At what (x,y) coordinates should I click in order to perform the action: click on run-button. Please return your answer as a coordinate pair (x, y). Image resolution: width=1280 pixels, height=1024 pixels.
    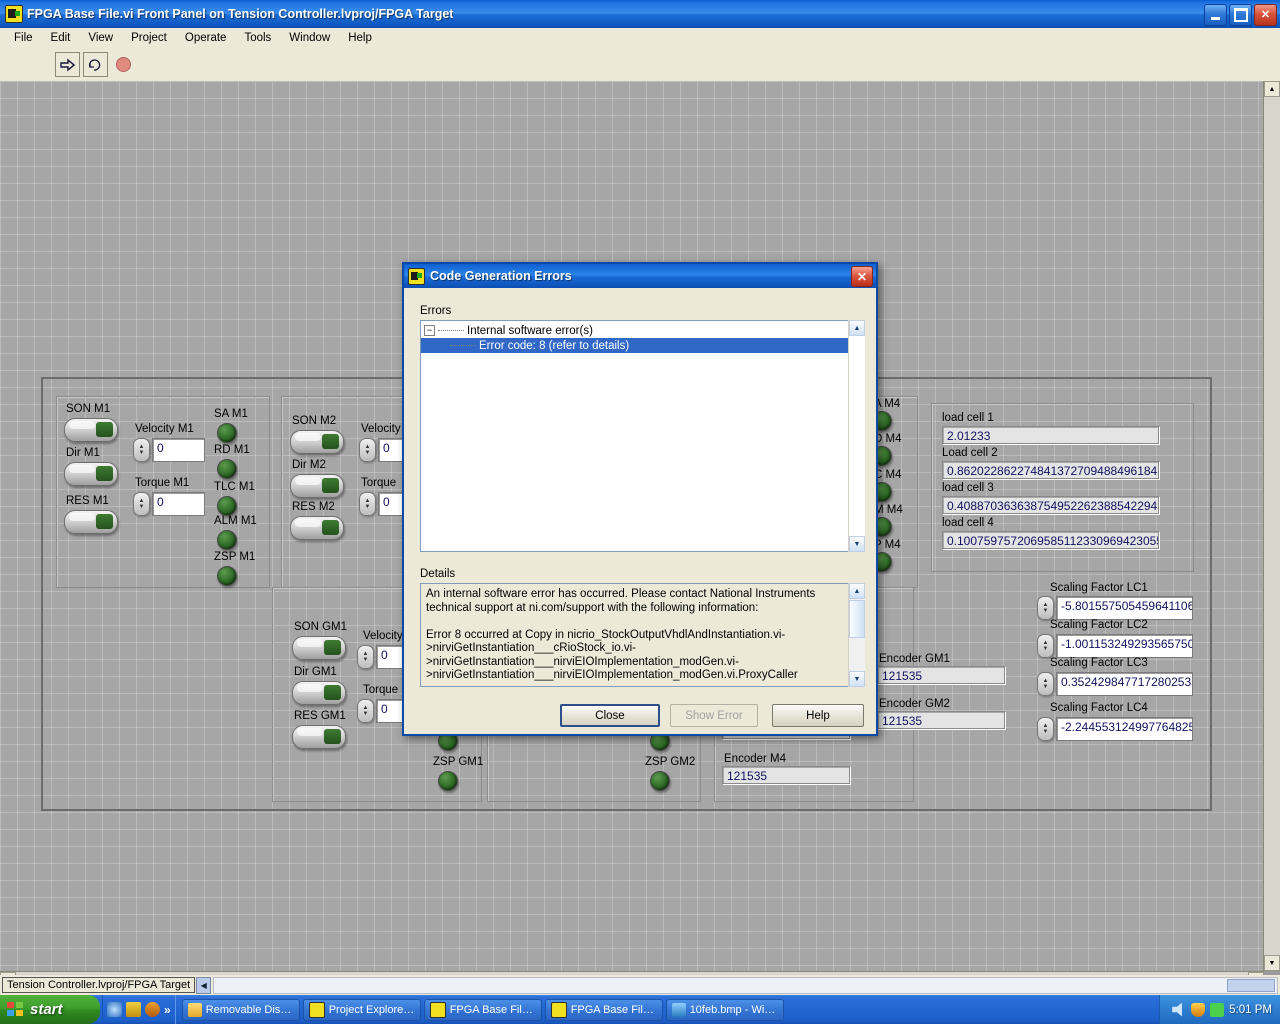
    Looking at the image, I should click on (67, 64).